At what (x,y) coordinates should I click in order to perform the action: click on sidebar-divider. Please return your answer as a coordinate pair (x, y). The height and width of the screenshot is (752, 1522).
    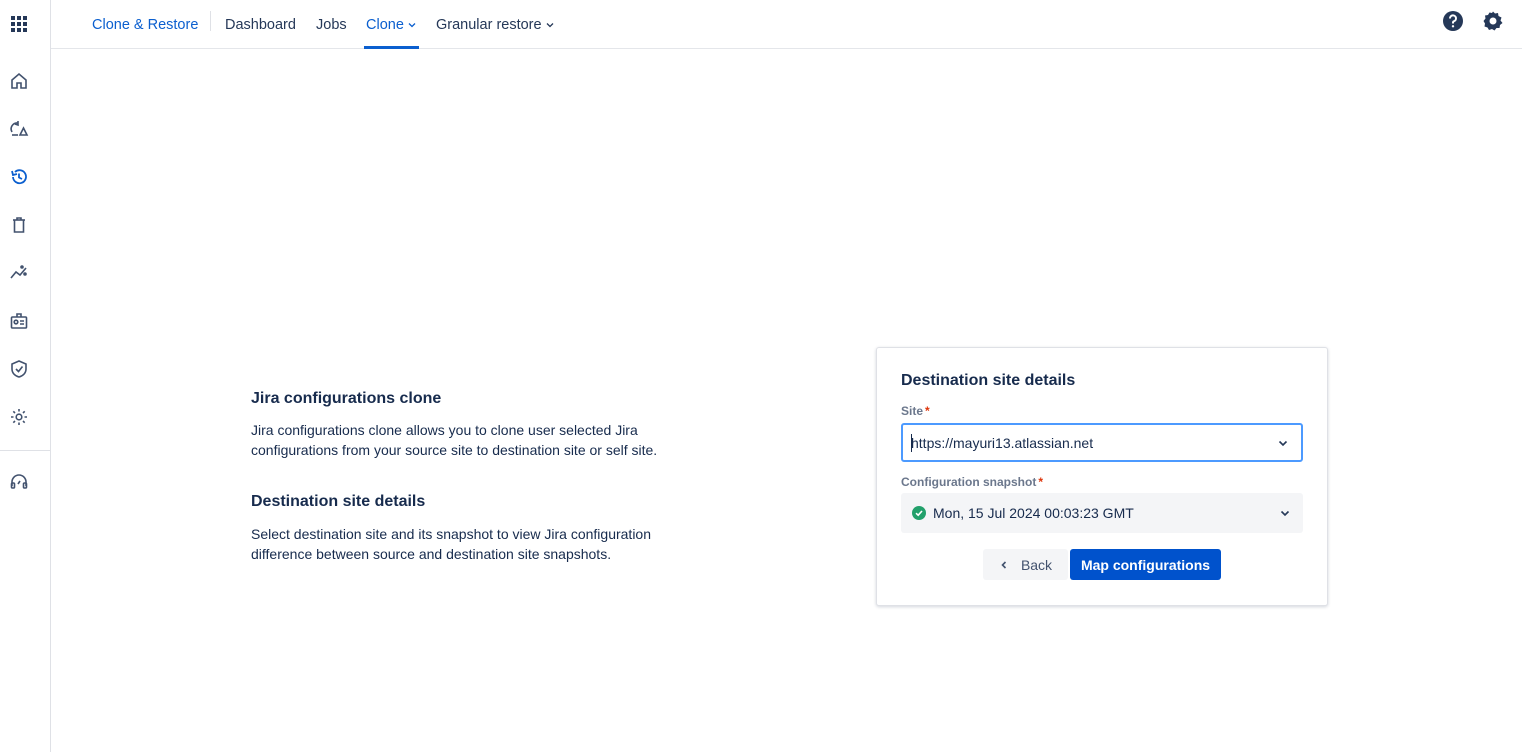
    Looking at the image, I should click on (25, 450).